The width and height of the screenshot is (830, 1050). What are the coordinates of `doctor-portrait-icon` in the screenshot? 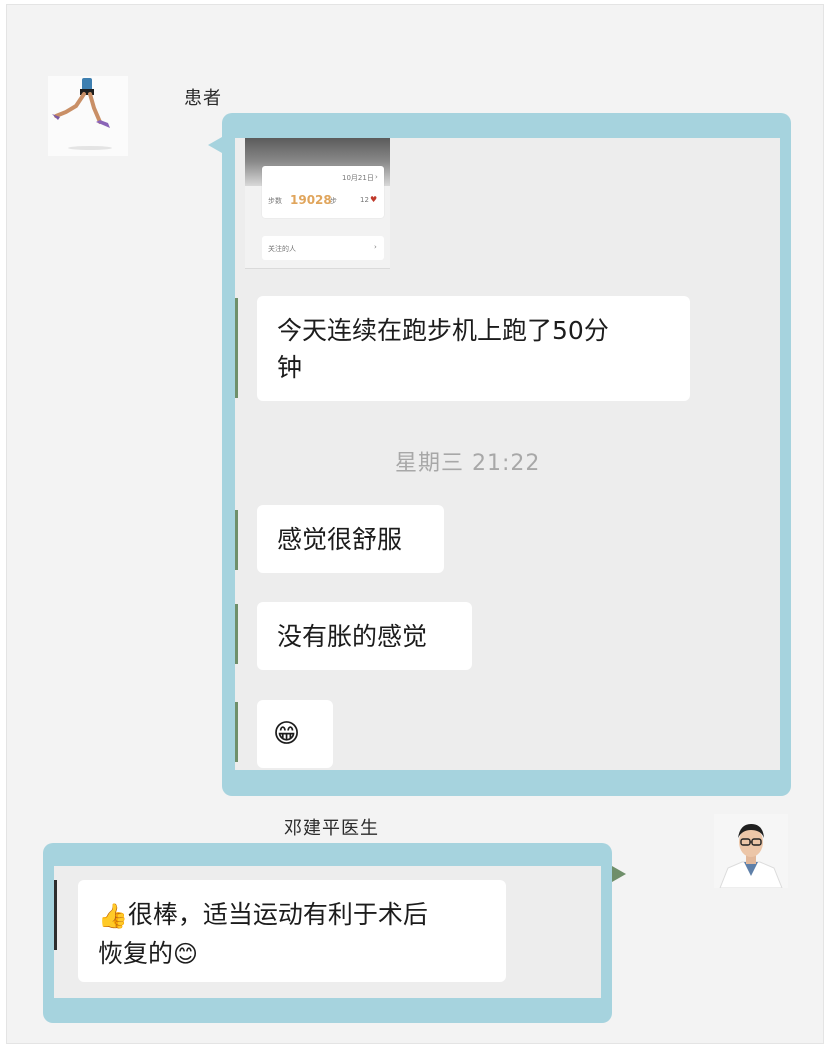 It's located at (751, 851).